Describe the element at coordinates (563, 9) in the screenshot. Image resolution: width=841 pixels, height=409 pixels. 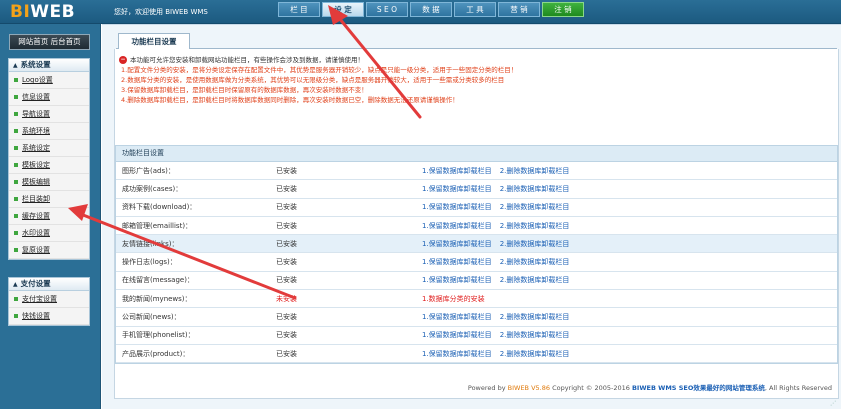
I see `logout-button: 注 销` at that location.